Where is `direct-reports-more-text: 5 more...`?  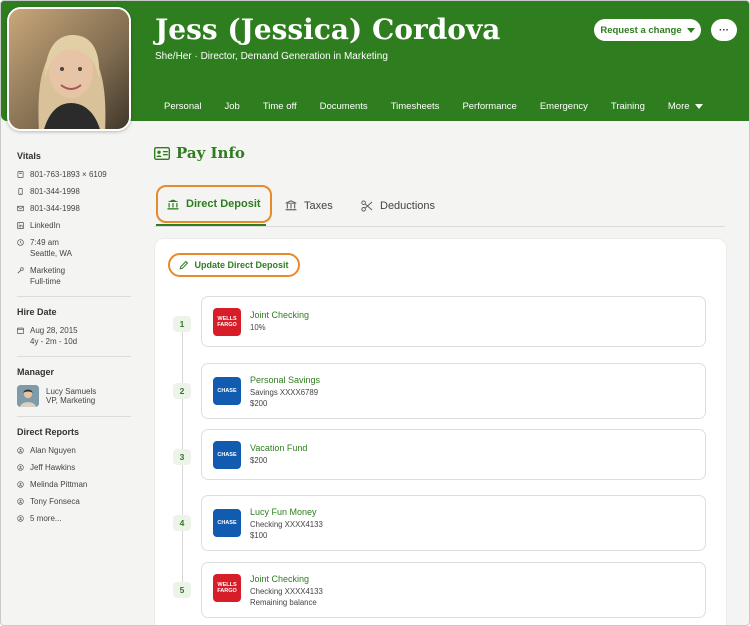
direct-reports-more-text: 5 more... is located at coordinates (46, 518).